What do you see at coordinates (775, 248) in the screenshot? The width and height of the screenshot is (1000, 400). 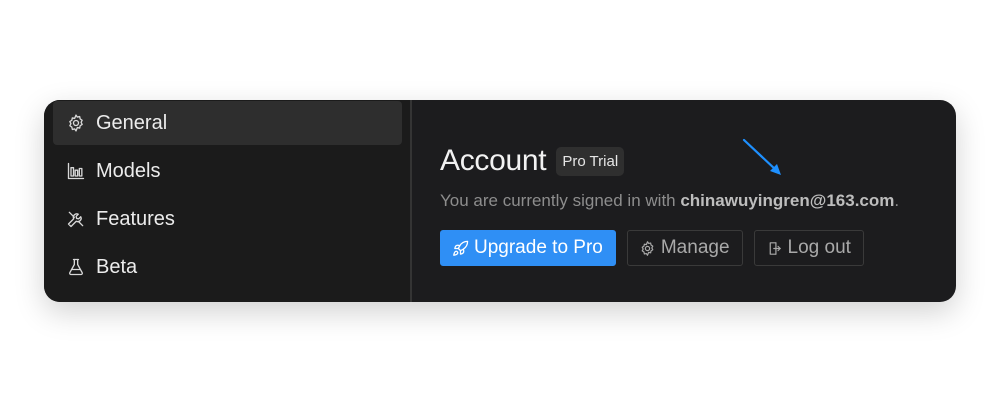 I see `logout-icon` at bounding box center [775, 248].